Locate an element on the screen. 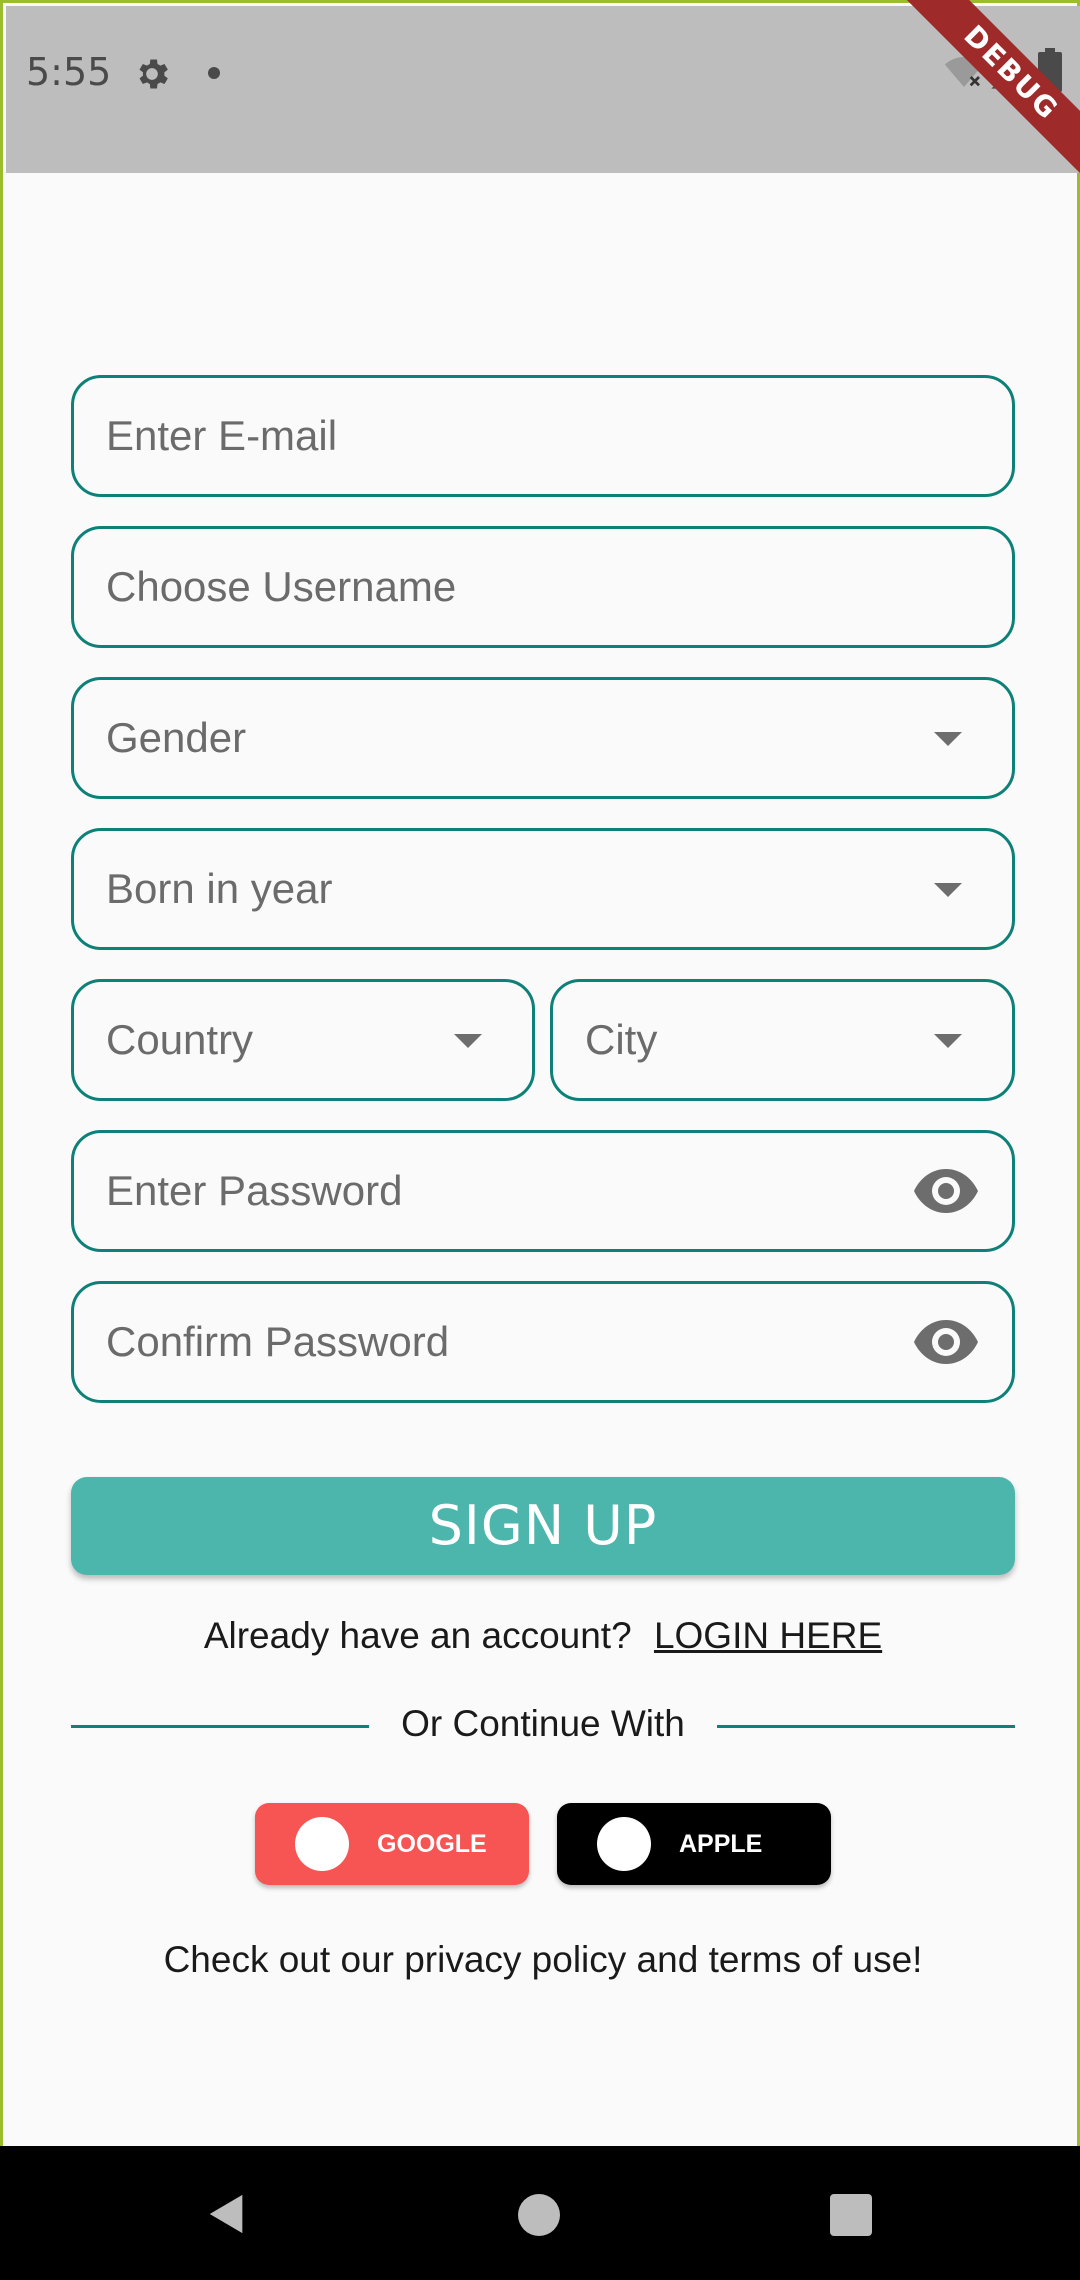 The image size is (1080, 2280). email-field: Enter E-mail is located at coordinates (543, 436).